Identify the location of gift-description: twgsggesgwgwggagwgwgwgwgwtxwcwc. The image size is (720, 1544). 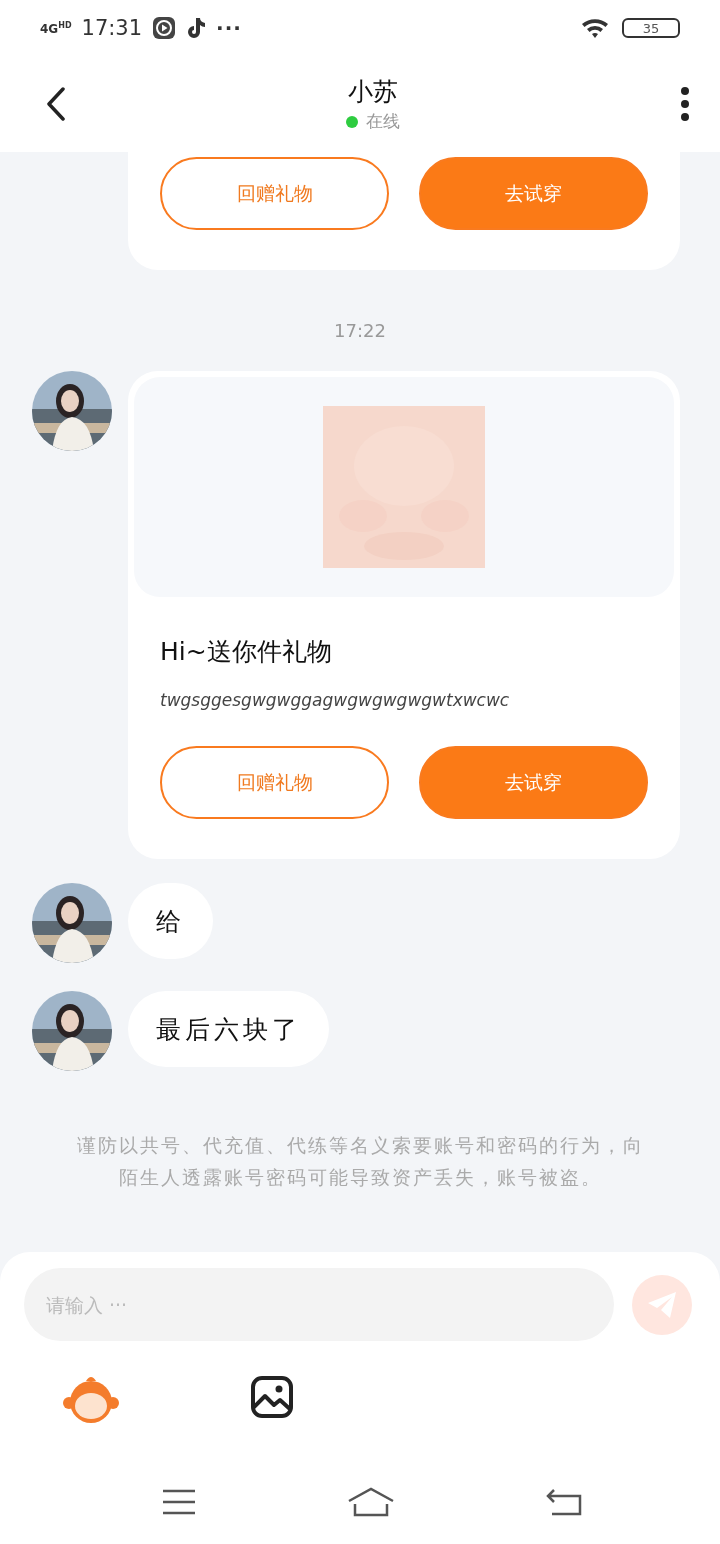
(335, 700).